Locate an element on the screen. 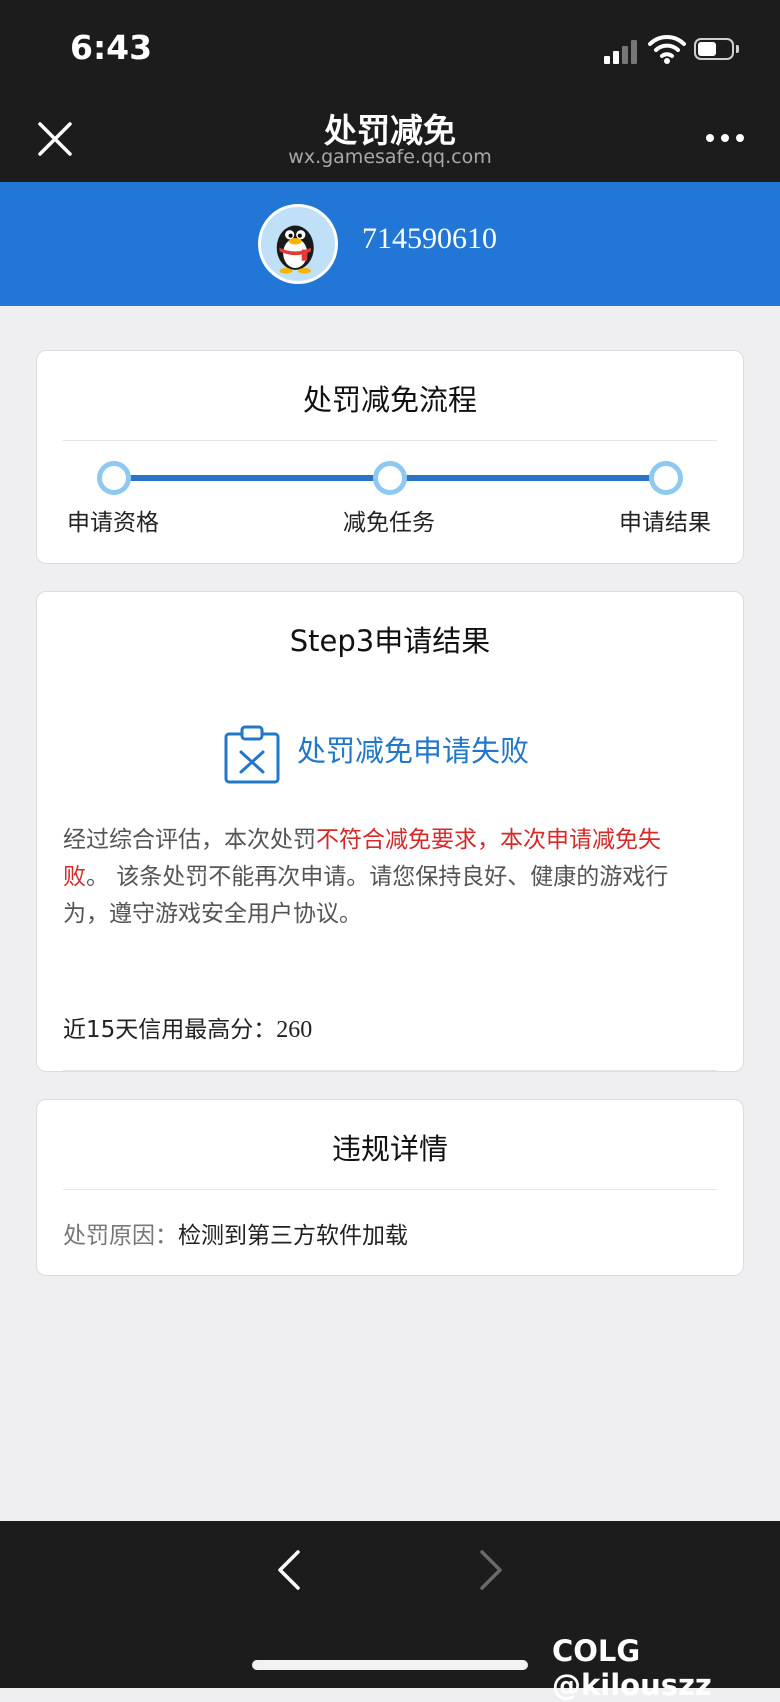  clipboard-fail-icon is located at coordinates (252, 754).